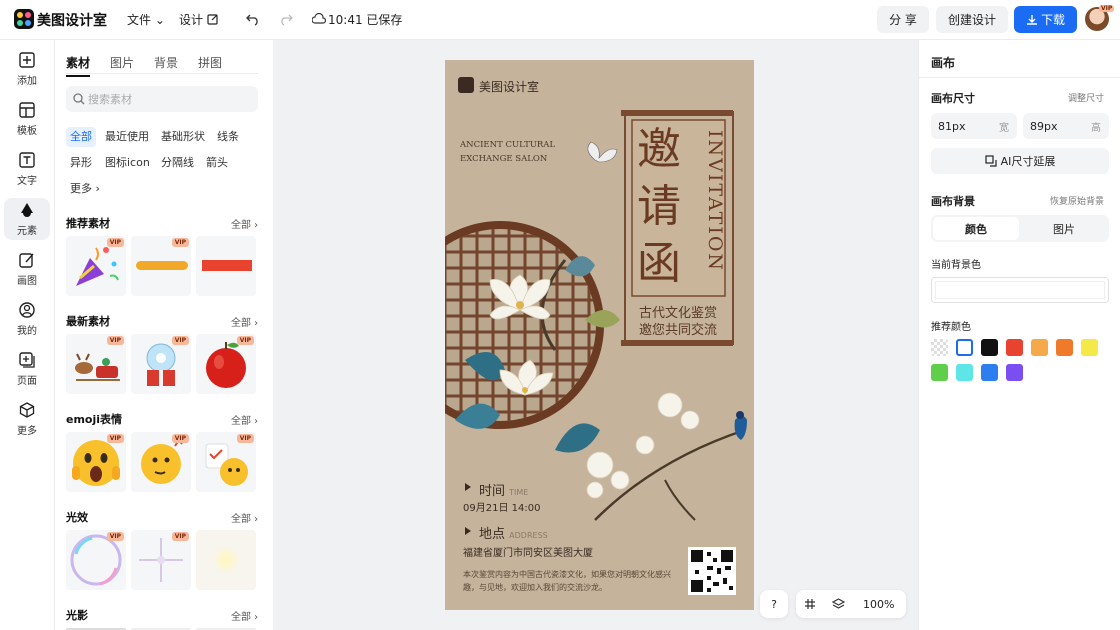 The height and width of the screenshot is (630, 1120). Describe the element at coordinates (903, 19) in the screenshot. I see `share-button: 分 享` at that location.